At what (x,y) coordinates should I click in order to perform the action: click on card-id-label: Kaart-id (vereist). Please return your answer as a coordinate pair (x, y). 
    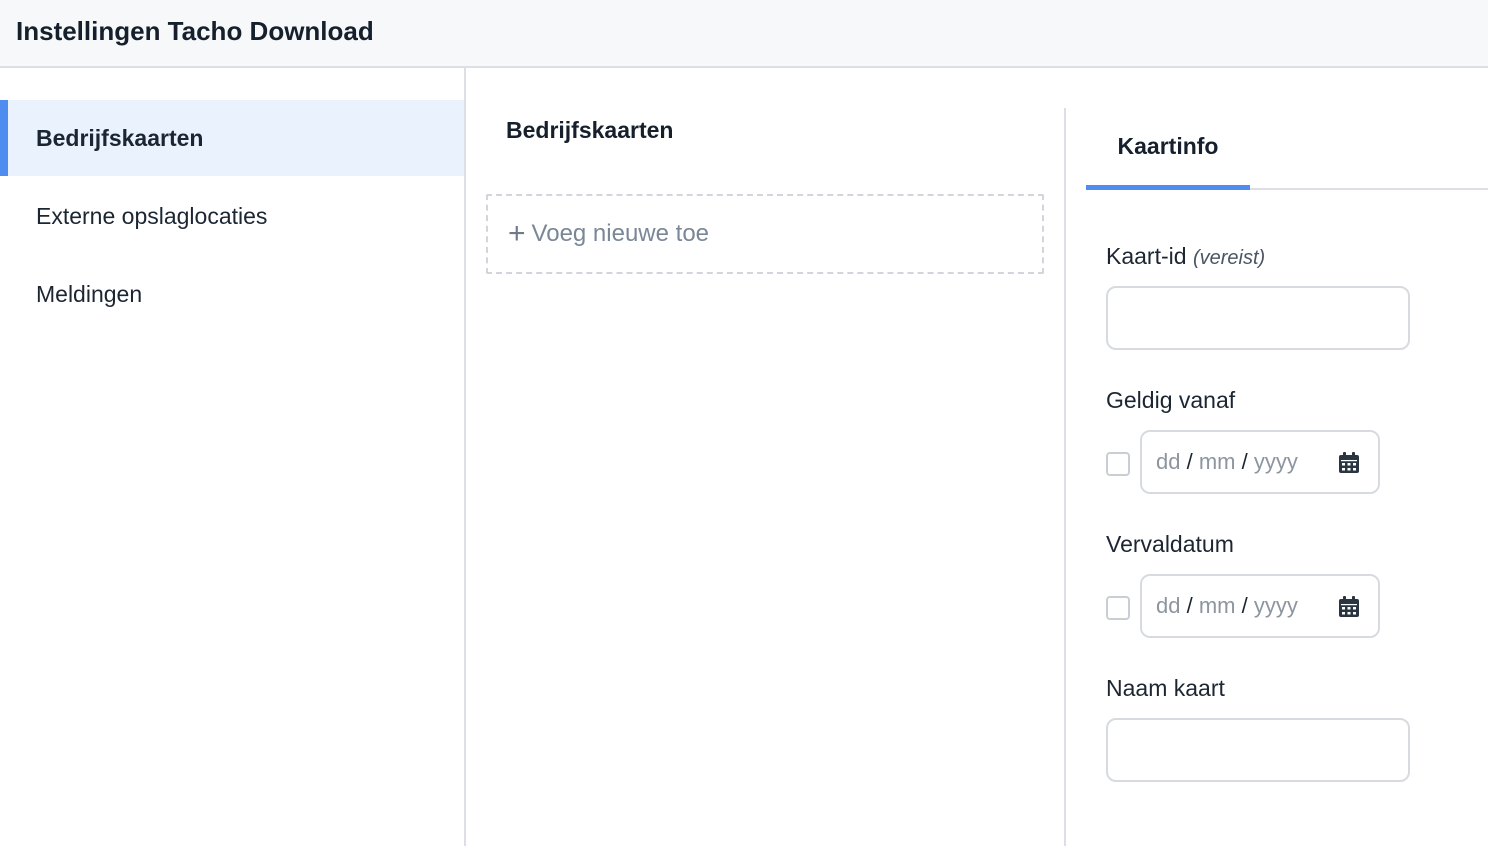
    Looking at the image, I should click on (1185, 257).